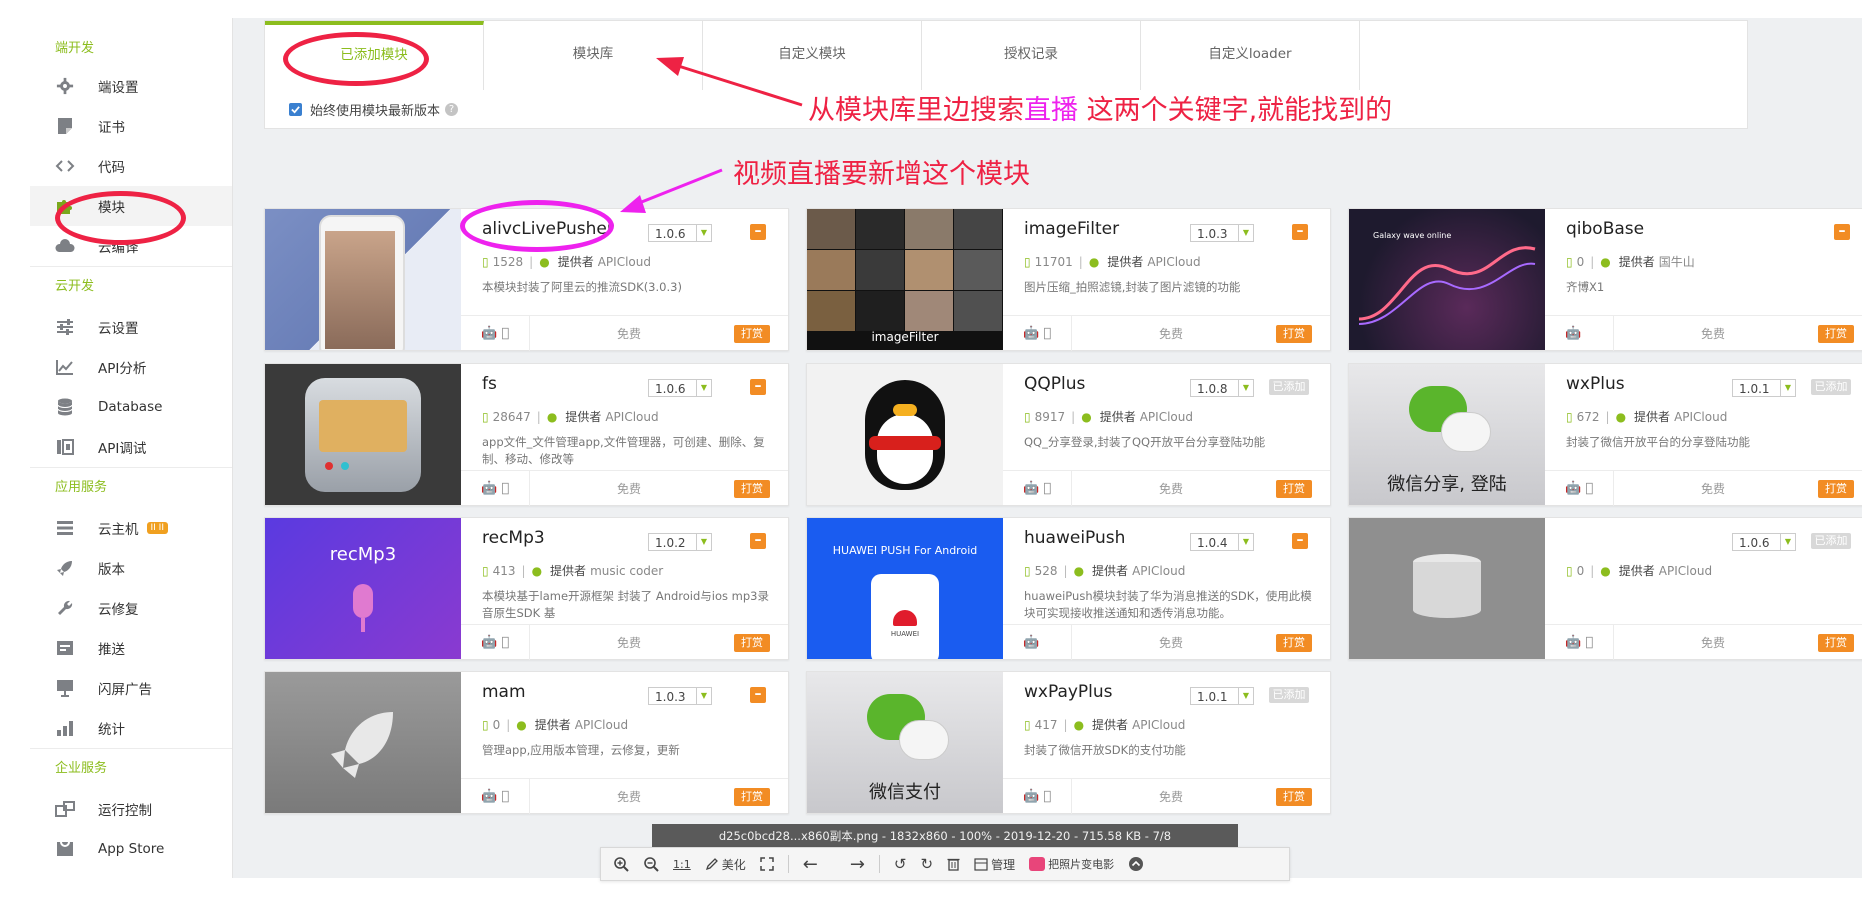  I want to click on sidebar-item: 运行控制, so click(131, 809).